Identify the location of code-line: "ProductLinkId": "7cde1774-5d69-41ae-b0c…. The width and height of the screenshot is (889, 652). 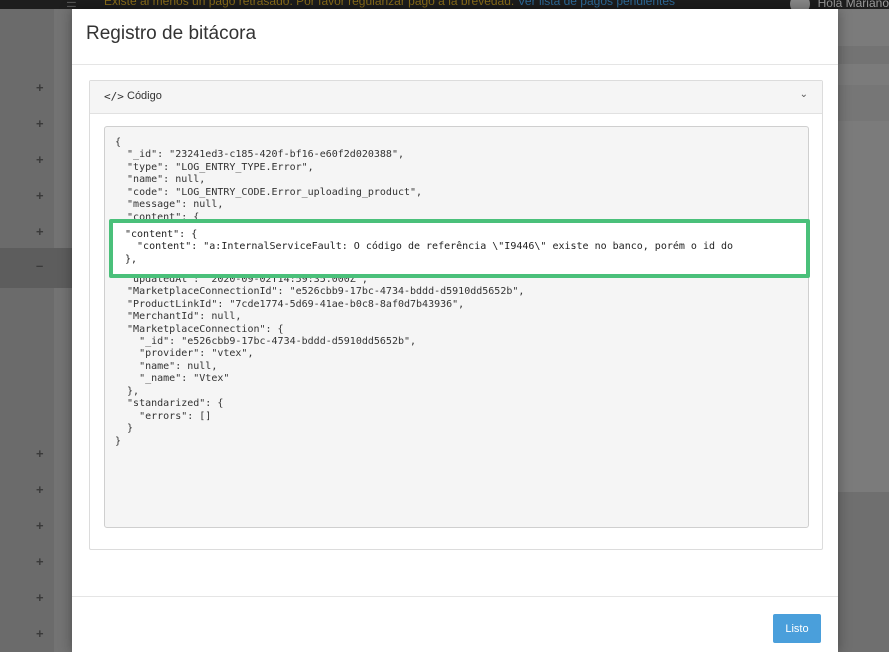
(290, 304).